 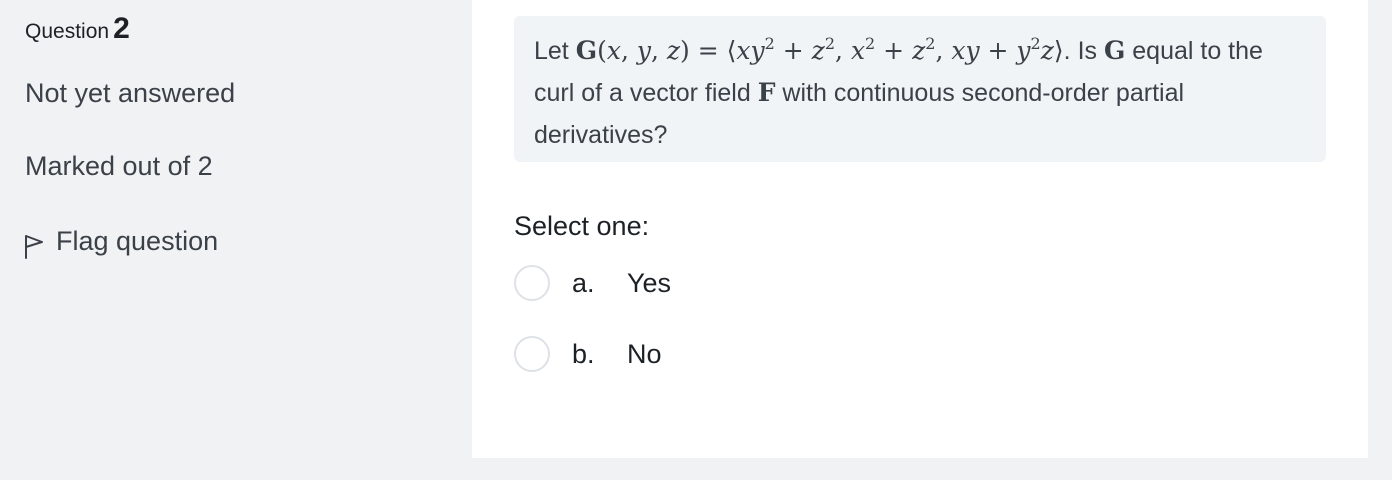 I want to click on answer-option-b: b. No, so click(x=588, y=354).